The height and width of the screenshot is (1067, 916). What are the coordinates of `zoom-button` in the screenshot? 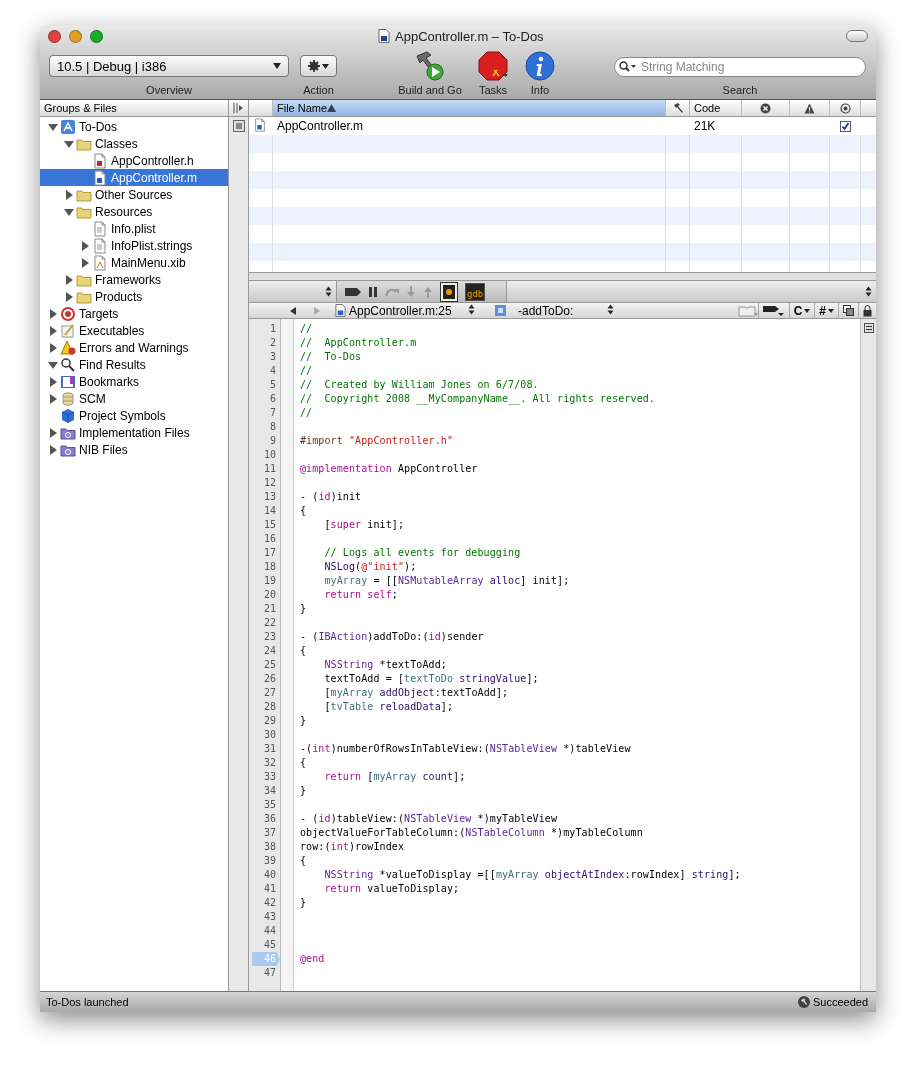 It's located at (96, 36).